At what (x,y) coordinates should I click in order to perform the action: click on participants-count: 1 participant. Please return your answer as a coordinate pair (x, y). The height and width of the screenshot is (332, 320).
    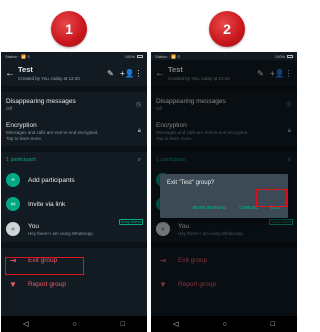
    Looking at the image, I should click on (21, 160).